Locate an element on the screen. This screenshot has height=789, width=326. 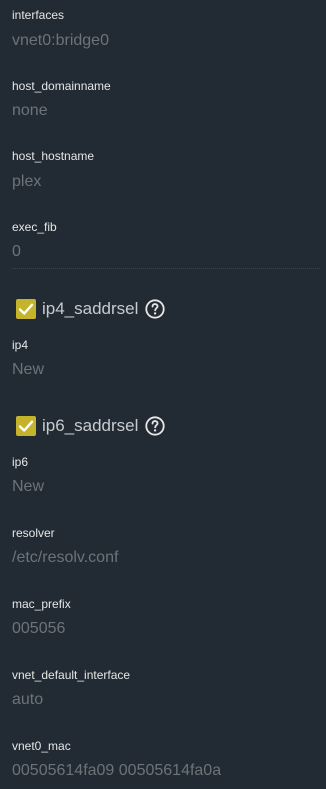
field-host-domainname: host_domainname none is located at coordinates (163, 107).